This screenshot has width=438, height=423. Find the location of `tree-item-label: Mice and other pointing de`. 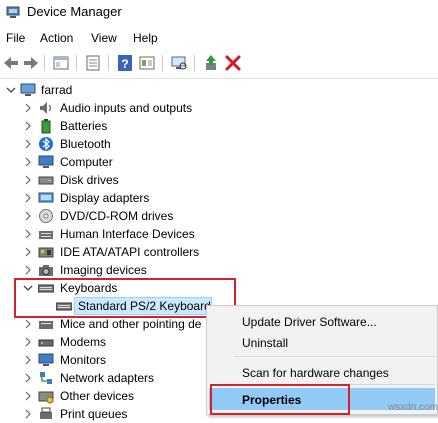

tree-item-label: Mice and other pointing de is located at coordinates (131, 324).